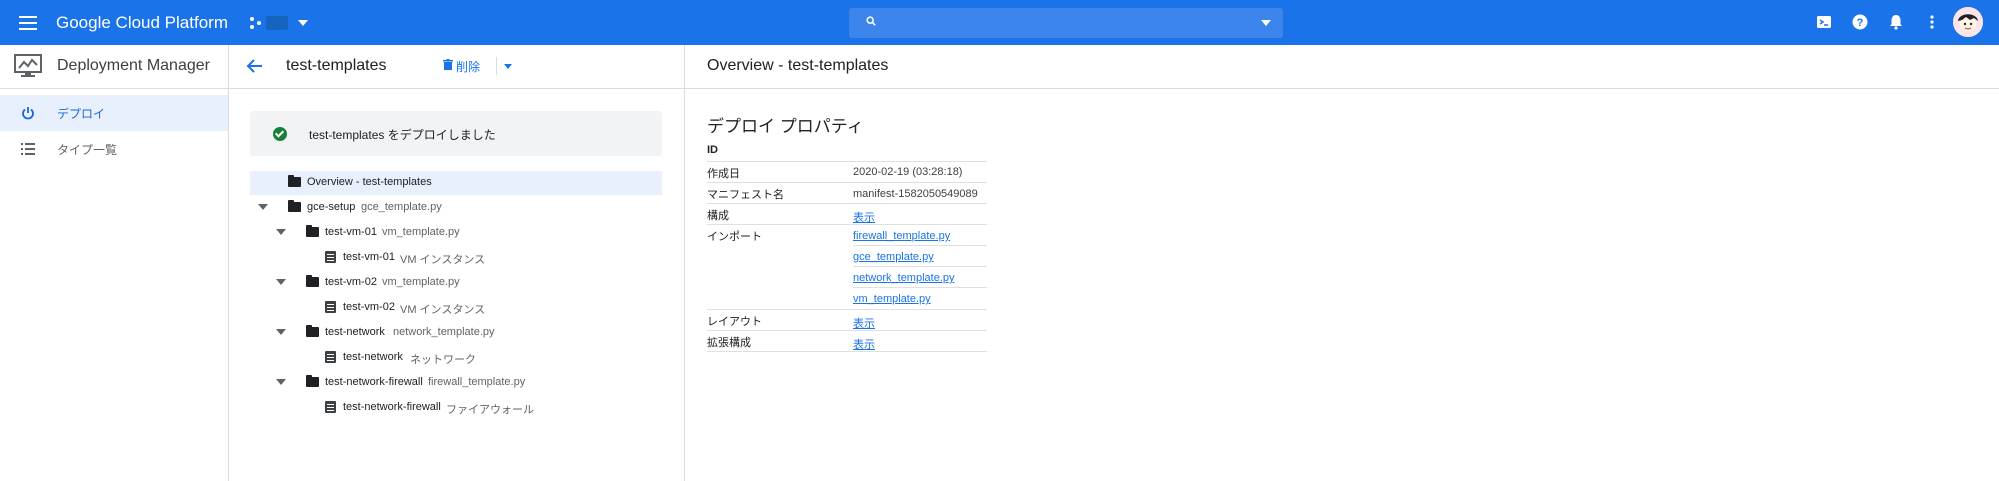 The image size is (1999, 481). Describe the element at coordinates (864, 344) in the screenshot. I see `expanded-config-view-link: 表示` at that location.